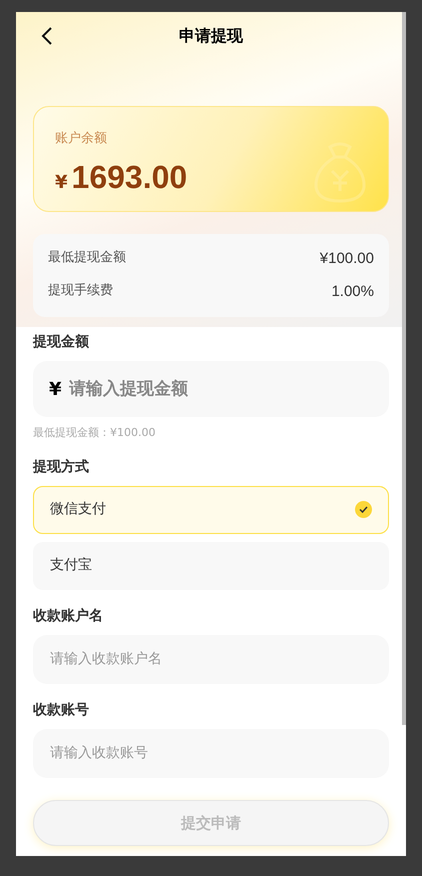 The height and width of the screenshot is (876, 422). Describe the element at coordinates (130, 177) in the screenshot. I see `balance-amount: 1693.00` at that location.